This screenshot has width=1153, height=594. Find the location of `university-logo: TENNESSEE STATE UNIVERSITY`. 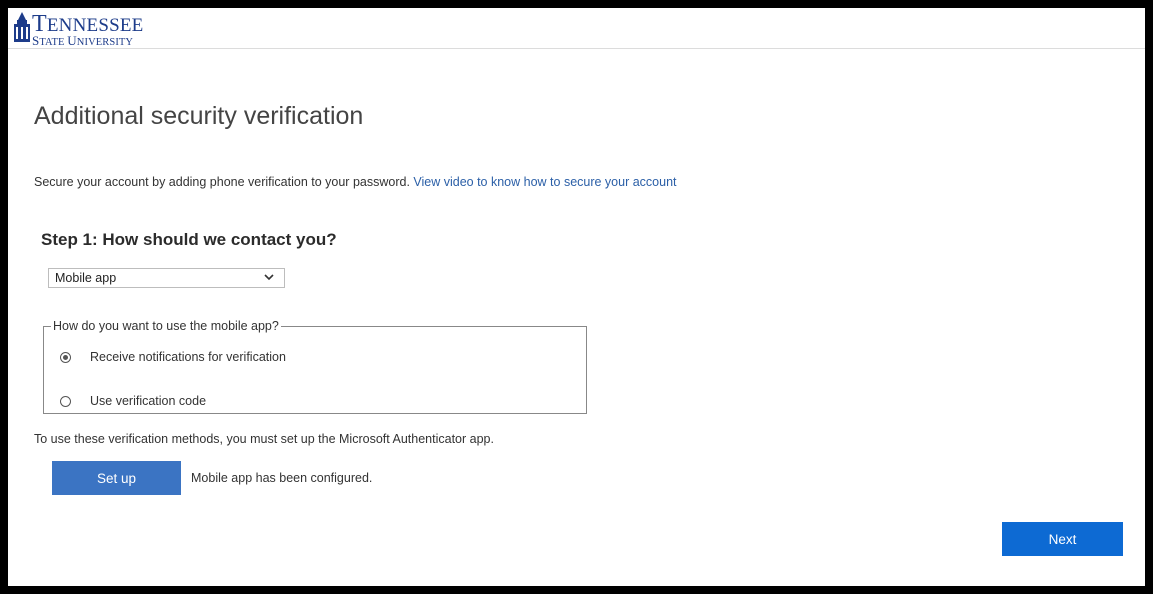

university-logo: TENNESSEE STATE UNIVERSITY is located at coordinates (78, 30).